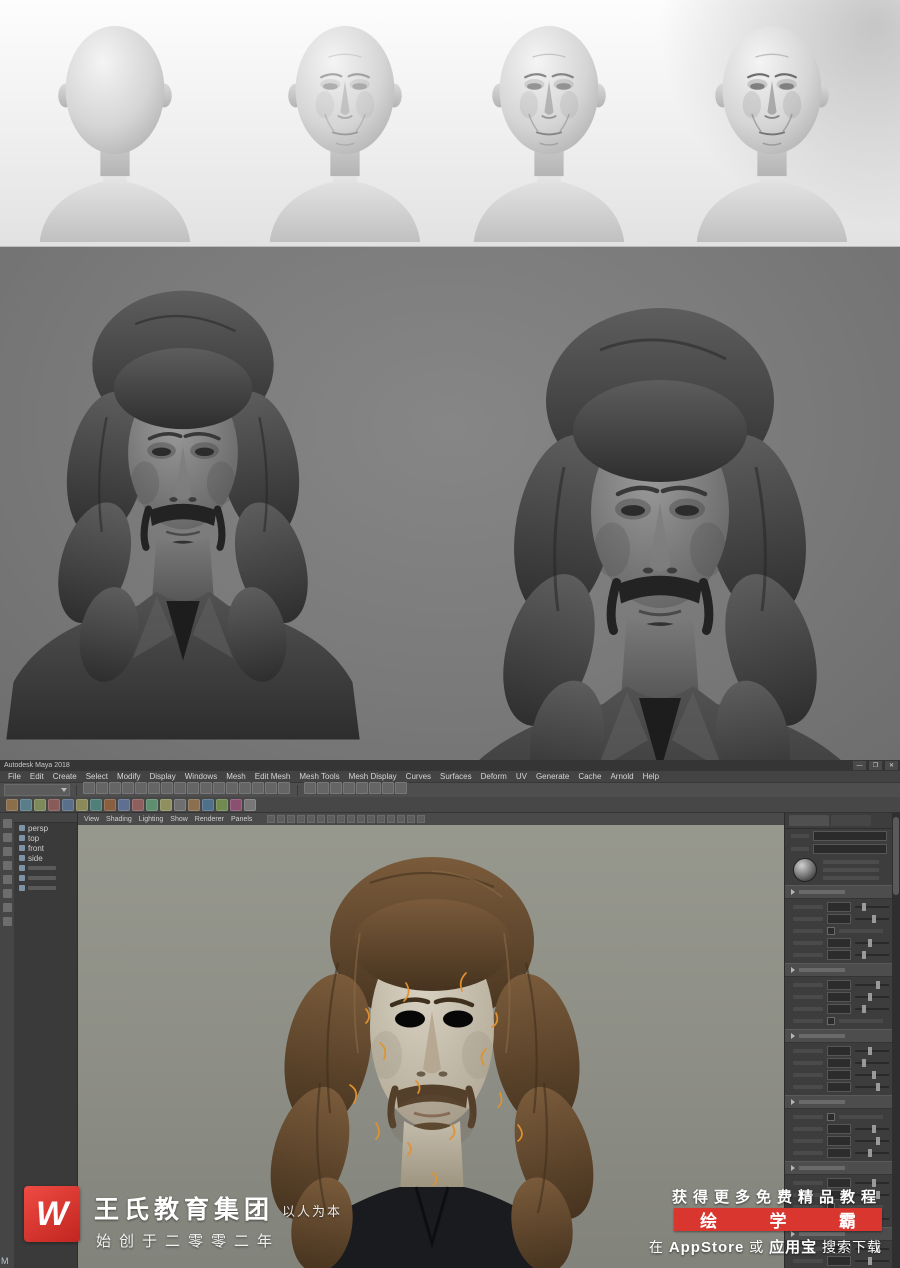  I want to click on menu-item: Edit Mesh, so click(273, 776).